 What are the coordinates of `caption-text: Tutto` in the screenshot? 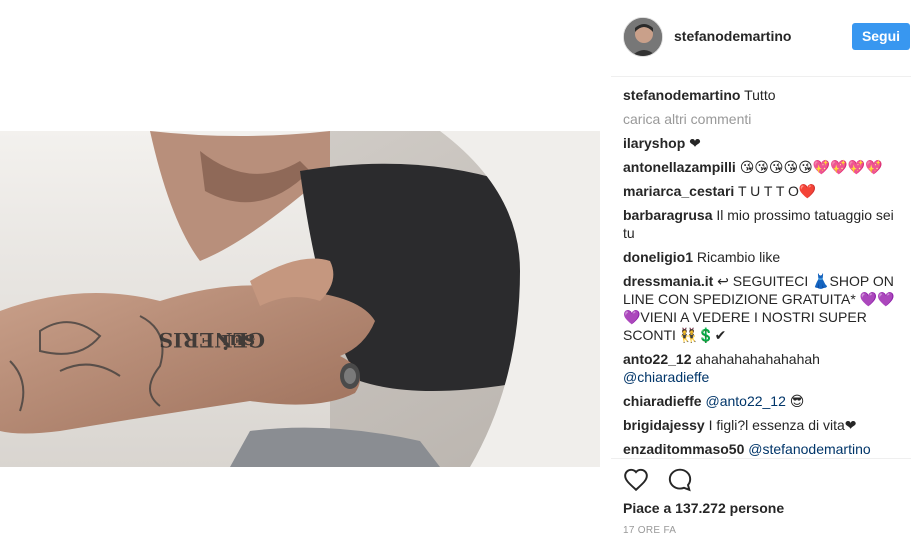 It's located at (760, 95).